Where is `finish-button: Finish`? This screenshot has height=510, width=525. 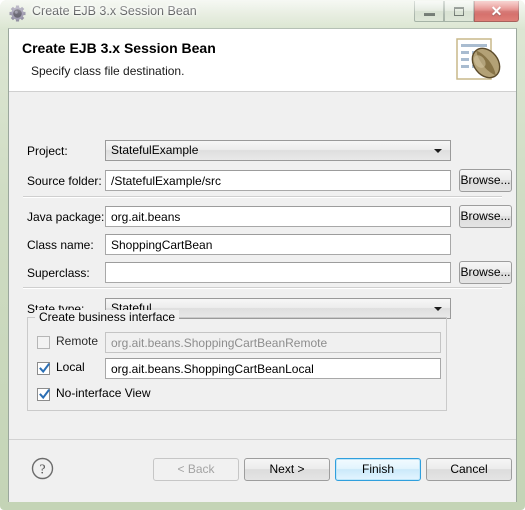
finish-button: Finish is located at coordinates (378, 469).